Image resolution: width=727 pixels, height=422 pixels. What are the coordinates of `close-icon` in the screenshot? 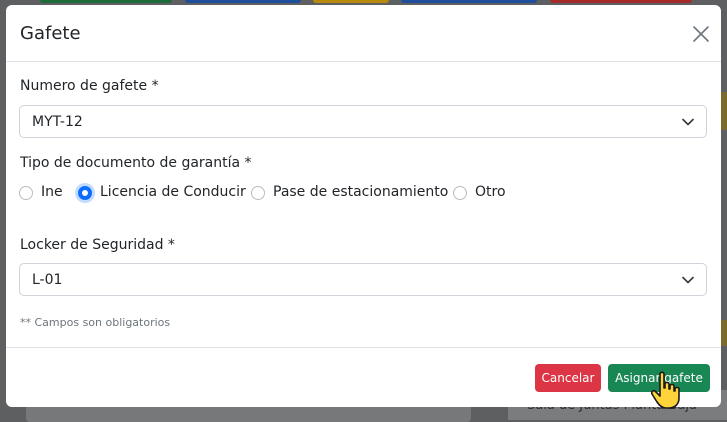 It's located at (701, 34).